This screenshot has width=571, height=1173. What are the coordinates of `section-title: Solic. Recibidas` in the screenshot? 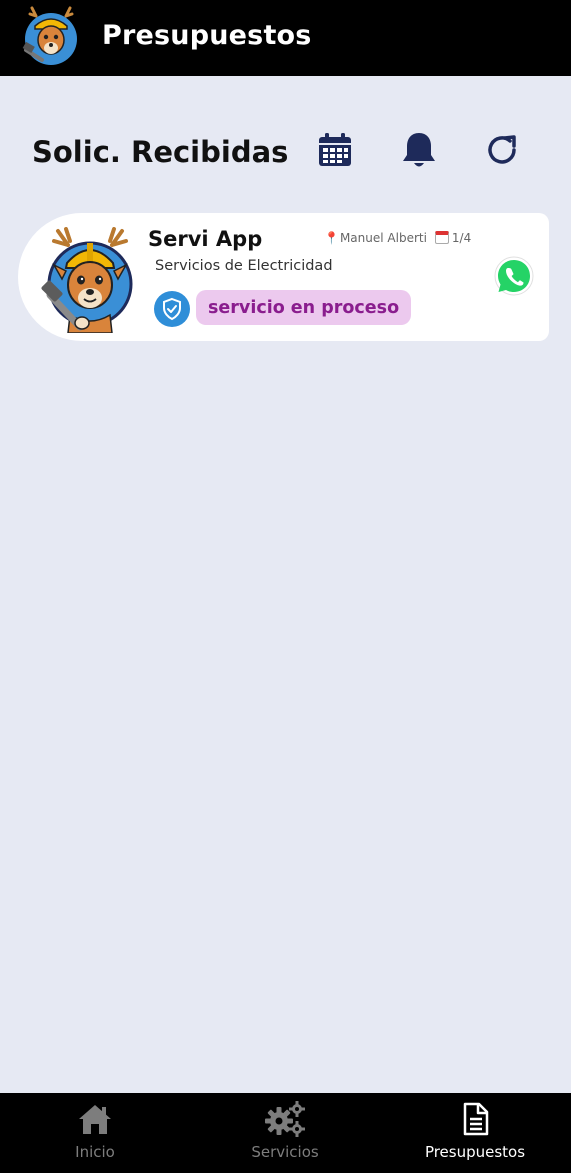 It's located at (160, 152).